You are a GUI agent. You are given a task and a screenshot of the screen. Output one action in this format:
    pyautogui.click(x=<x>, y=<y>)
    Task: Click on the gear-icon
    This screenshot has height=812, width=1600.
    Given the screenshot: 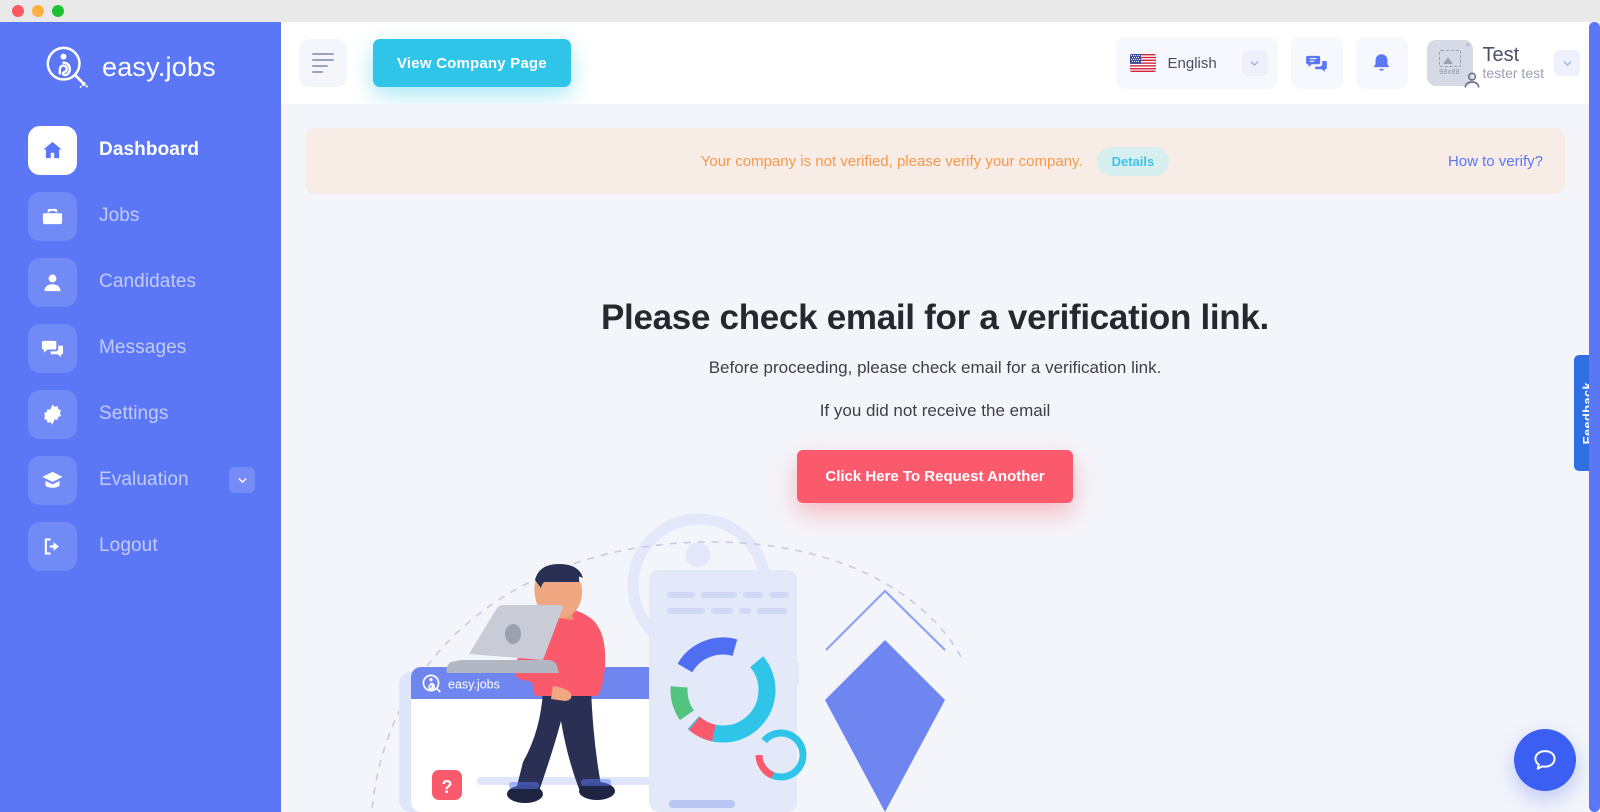 What is the action you would take?
    pyautogui.click(x=52, y=414)
    